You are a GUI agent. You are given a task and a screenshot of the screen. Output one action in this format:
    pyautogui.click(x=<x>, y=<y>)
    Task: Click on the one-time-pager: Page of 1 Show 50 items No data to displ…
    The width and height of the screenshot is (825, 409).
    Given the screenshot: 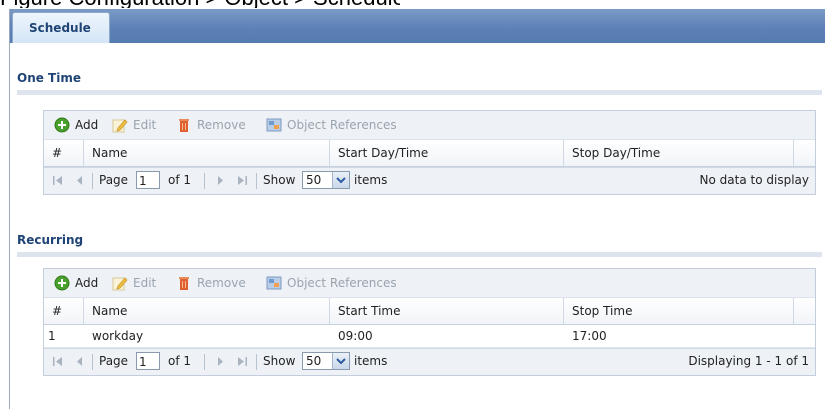 What is the action you would take?
    pyautogui.click(x=429, y=180)
    